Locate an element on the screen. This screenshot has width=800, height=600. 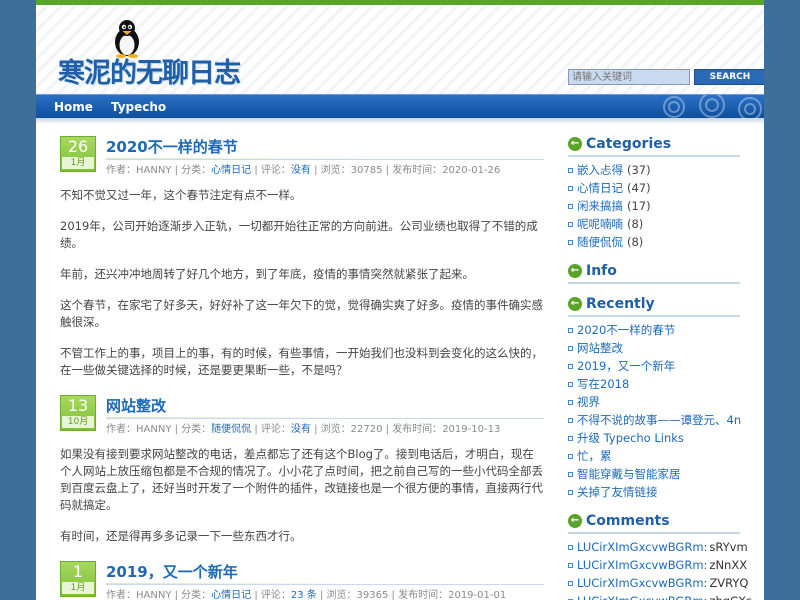
recent-link: 视界 is located at coordinates (588, 402).